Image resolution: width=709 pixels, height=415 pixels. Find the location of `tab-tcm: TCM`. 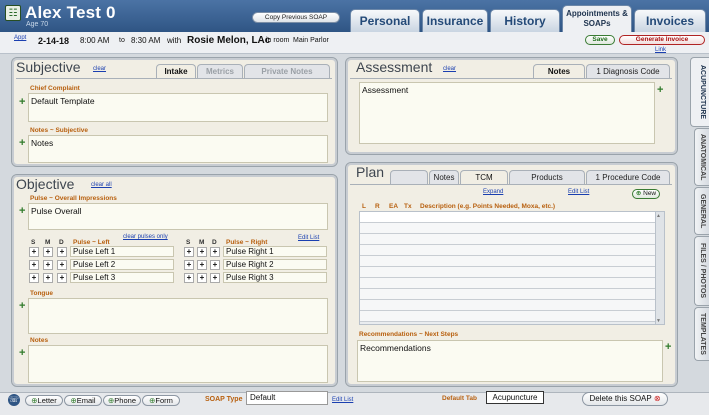

tab-tcm: TCM is located at coordinates (484, 177).